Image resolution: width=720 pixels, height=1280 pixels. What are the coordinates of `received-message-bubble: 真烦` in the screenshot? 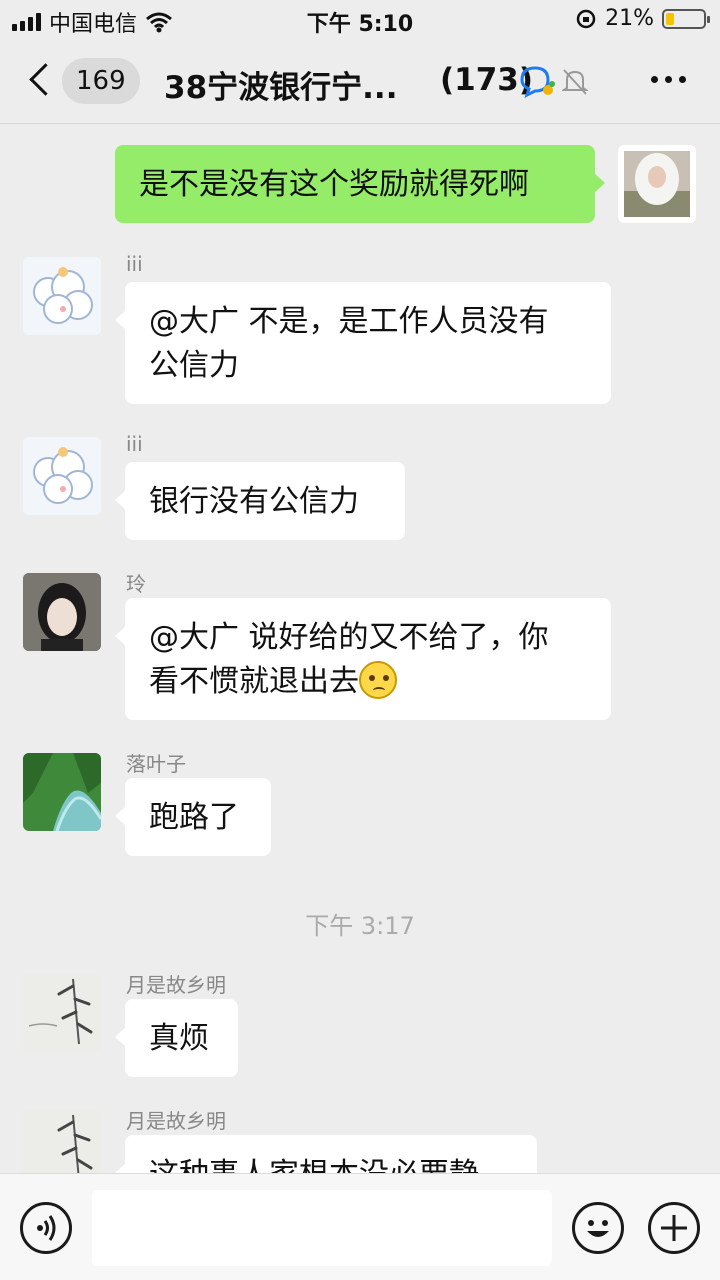 It's located at (176, 1038).